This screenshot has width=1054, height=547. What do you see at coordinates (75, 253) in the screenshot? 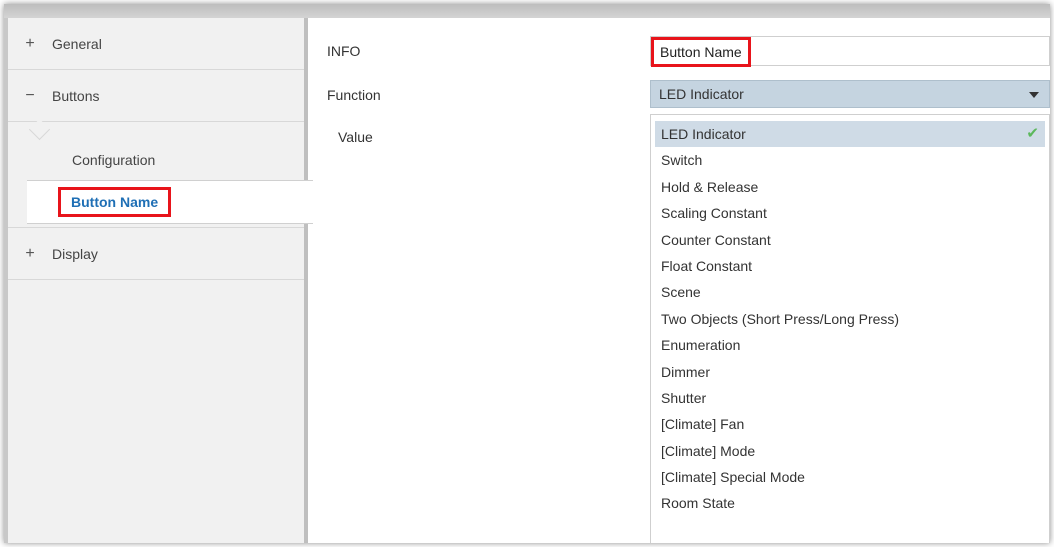
I see `sidebar-item-label: Display` at bounding box center [75, 253].